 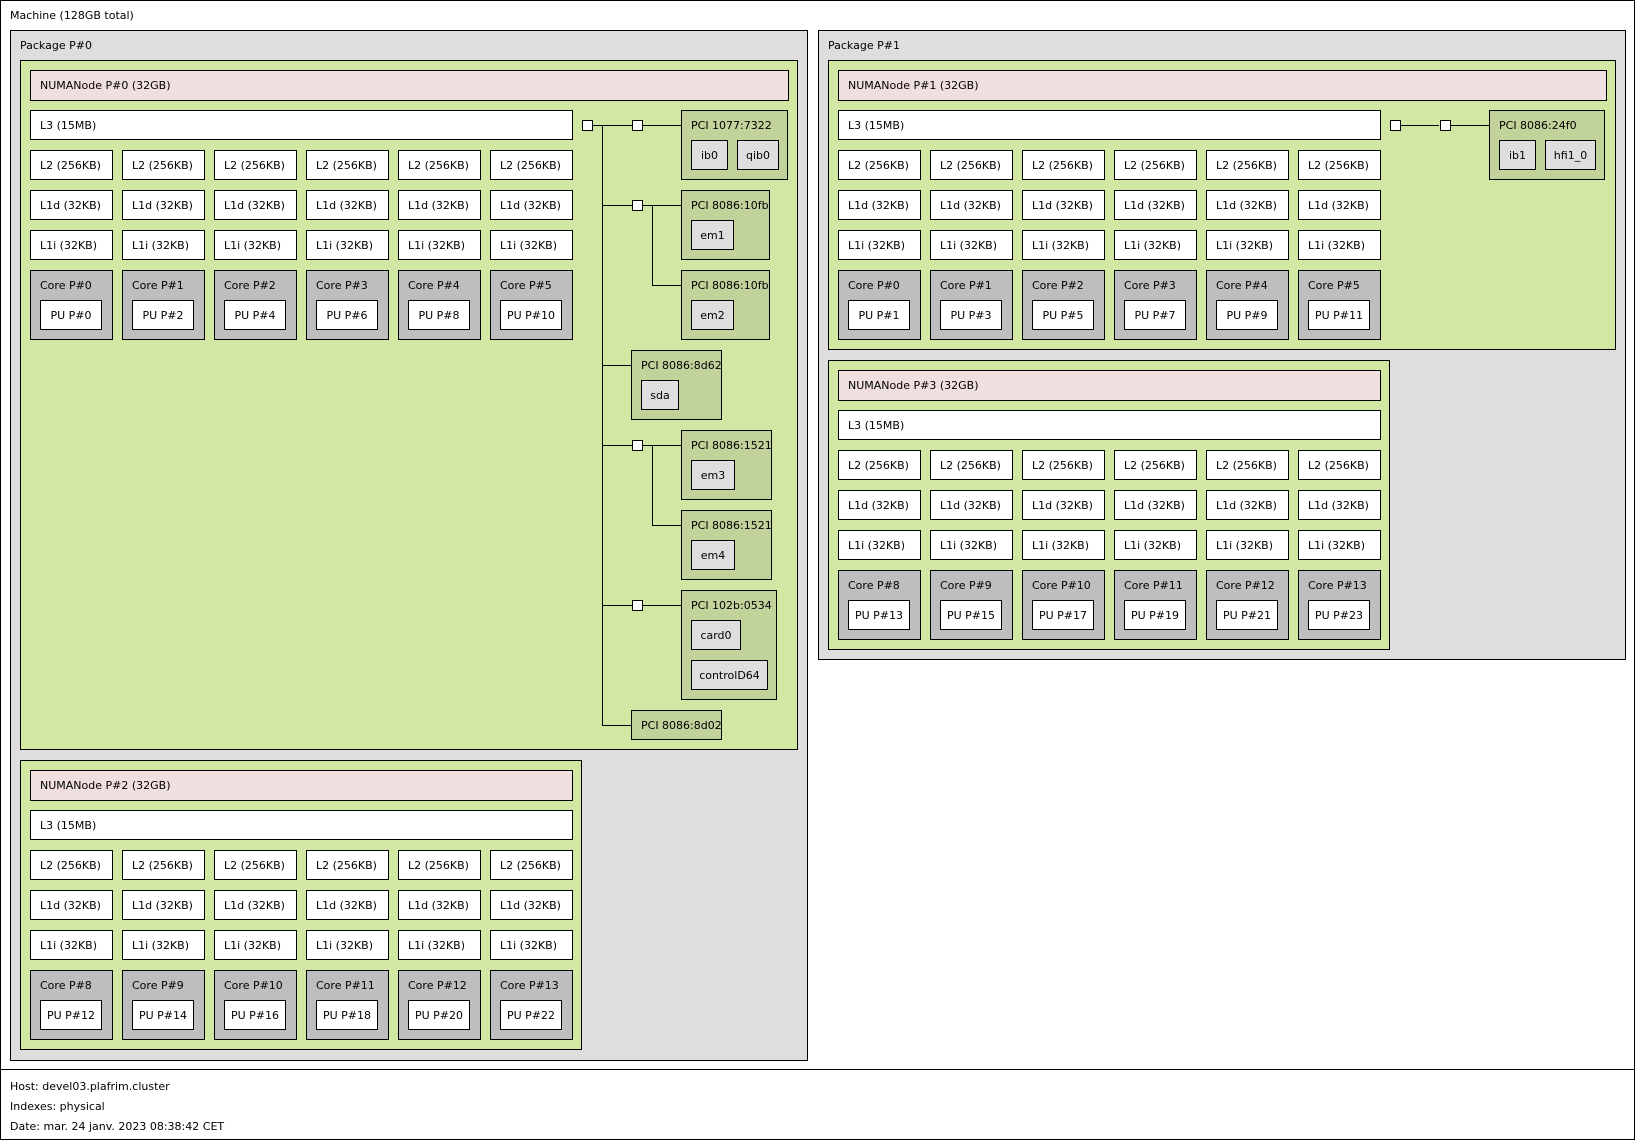 What do you see at coordinates (1109, 385) in the screenshot?
I see `numa-p3-header: NUMANode P#3 (32GB)` at bounding box center [1109, 385].